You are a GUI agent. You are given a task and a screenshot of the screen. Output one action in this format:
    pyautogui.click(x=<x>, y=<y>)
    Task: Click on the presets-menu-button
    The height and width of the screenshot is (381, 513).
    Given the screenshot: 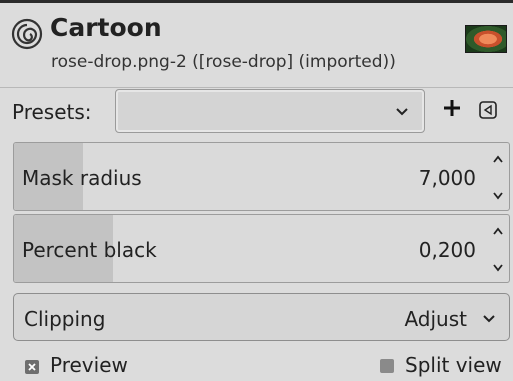 What is the action you would take?
    pyautogui.click(x=488, y=110)
    